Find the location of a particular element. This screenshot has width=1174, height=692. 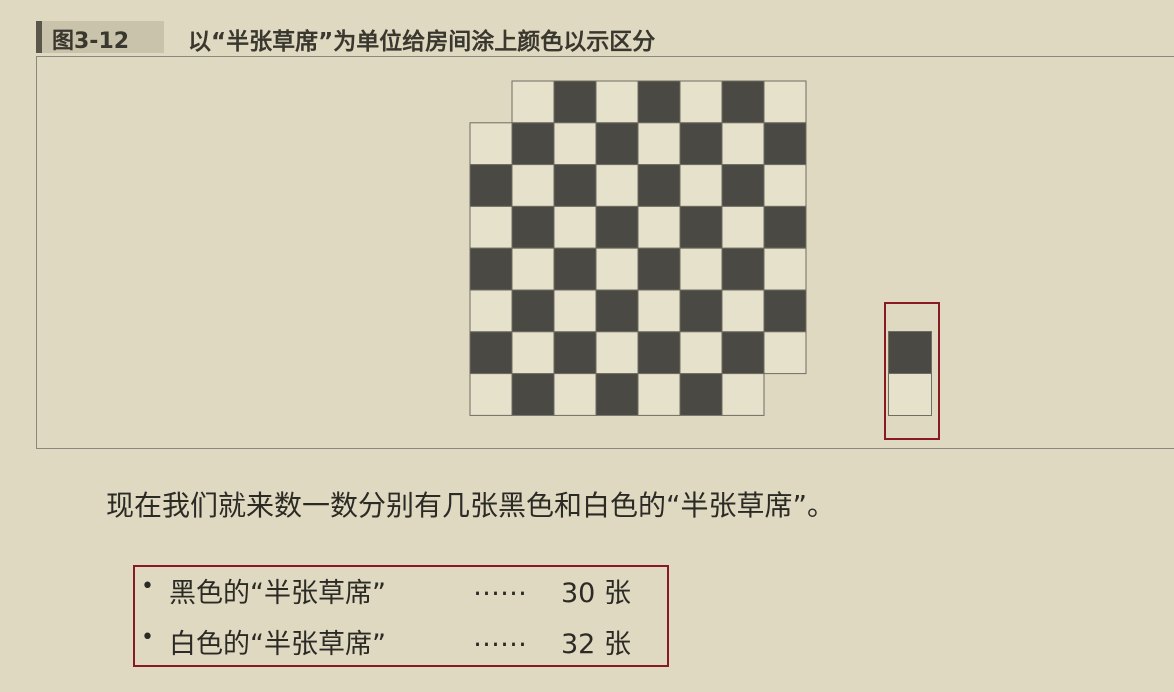

count-results-box: • 黑色的“半张草席” …… 30 张 • 白色的“半张草席” …… 32 张 is located at coordinates (401, 616).